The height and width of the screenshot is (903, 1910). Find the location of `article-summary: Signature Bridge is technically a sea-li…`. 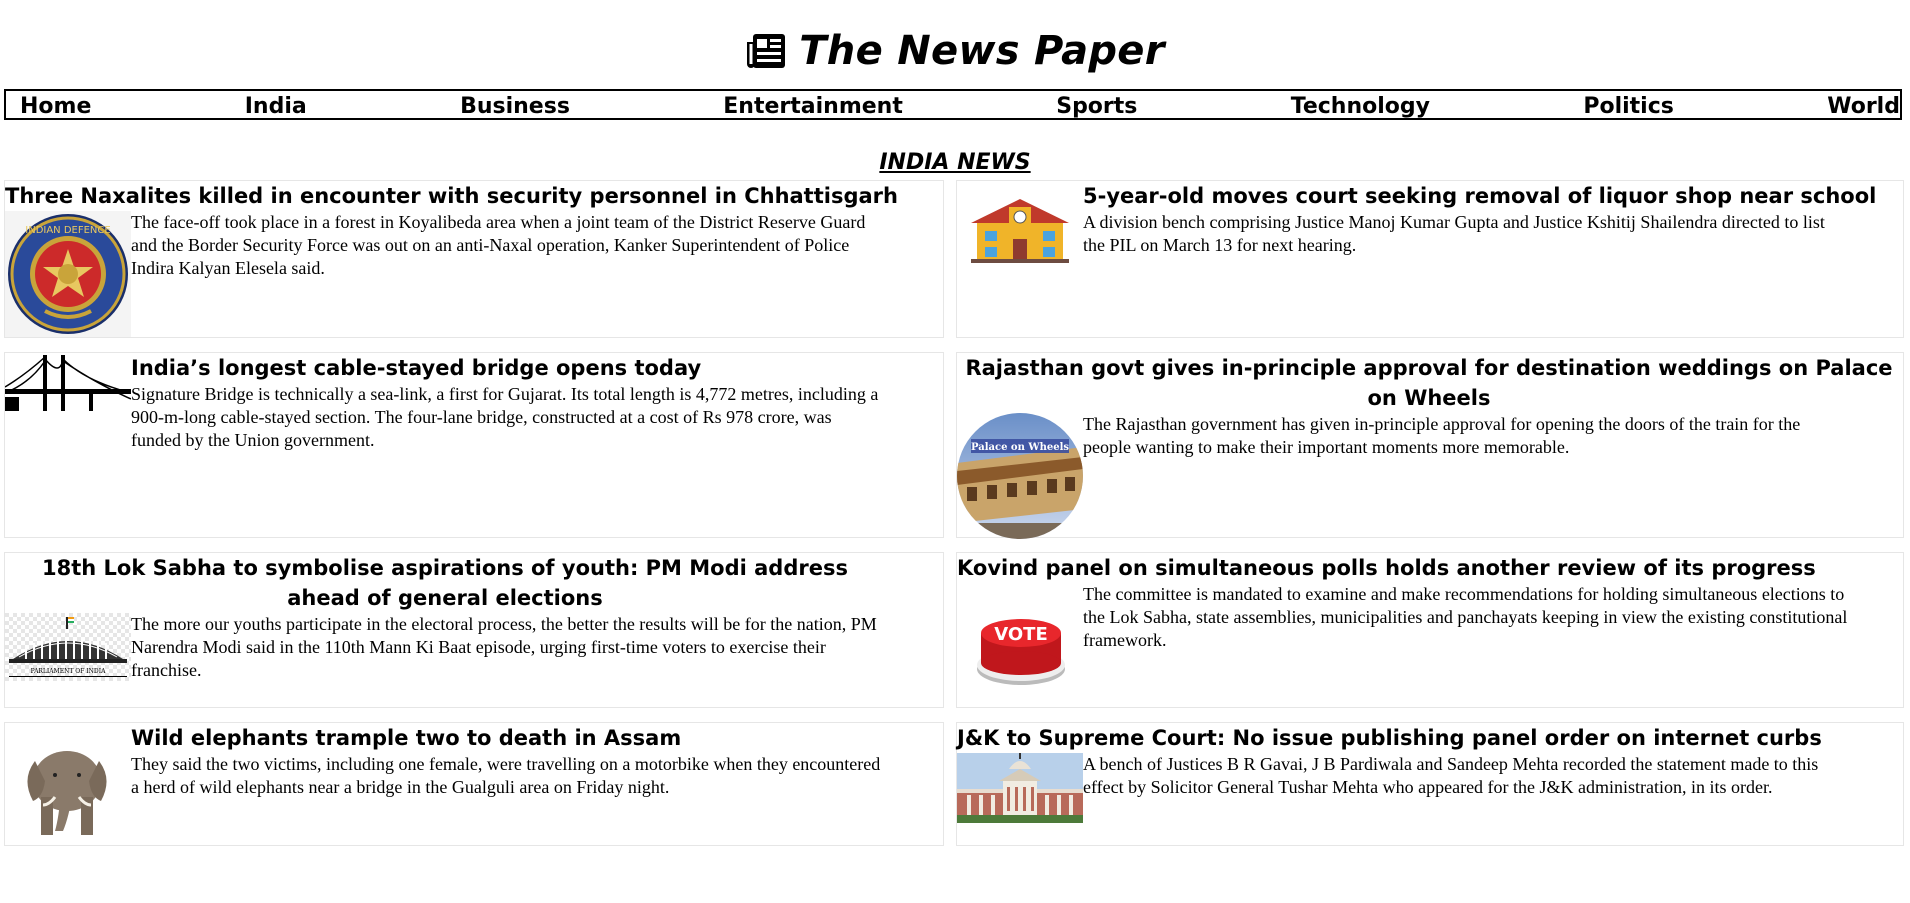

article-summary: Signature Bridge is technically a sea-li… is located at coordinates (505, 417).